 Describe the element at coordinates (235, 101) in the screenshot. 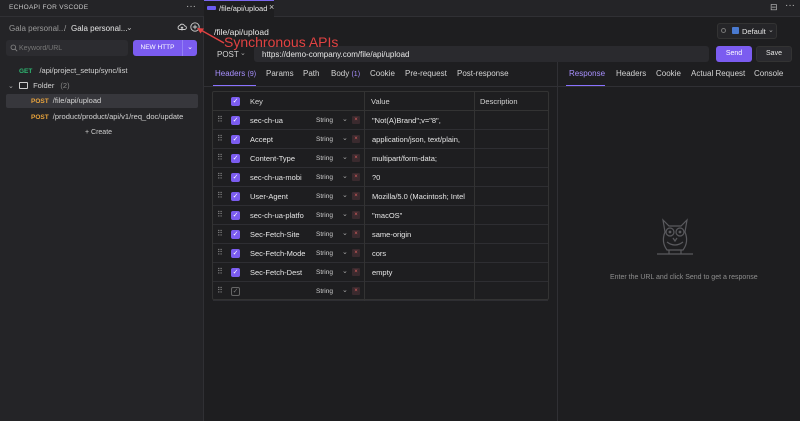

I see `select-all-checkbox: ✓` at that location.